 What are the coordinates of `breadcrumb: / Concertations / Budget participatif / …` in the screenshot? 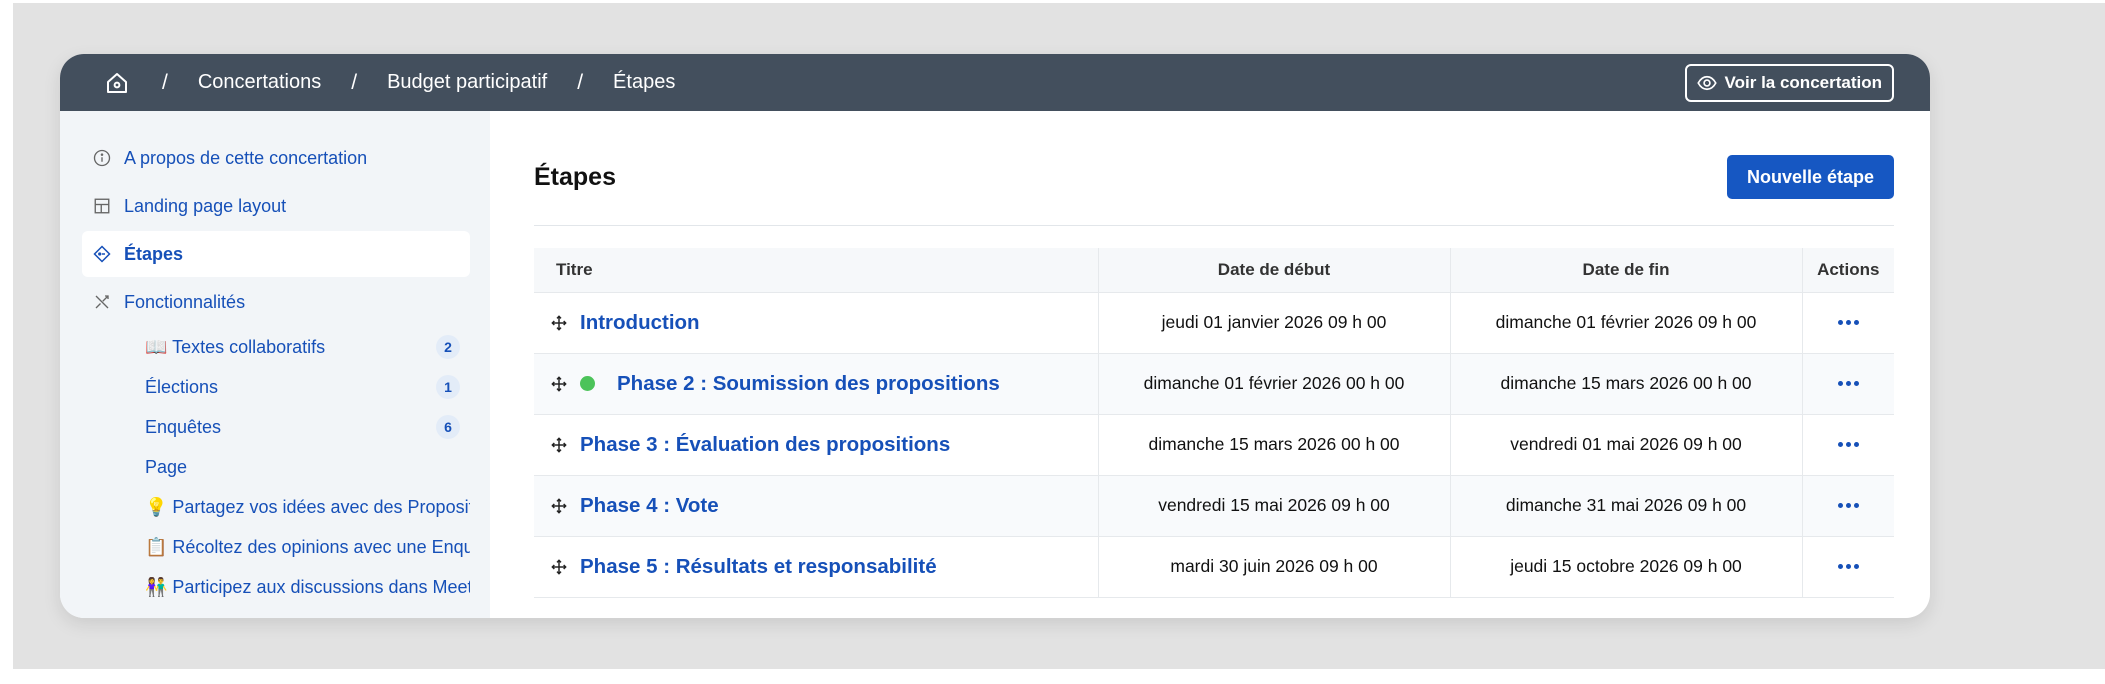 It's located at (403, 83).